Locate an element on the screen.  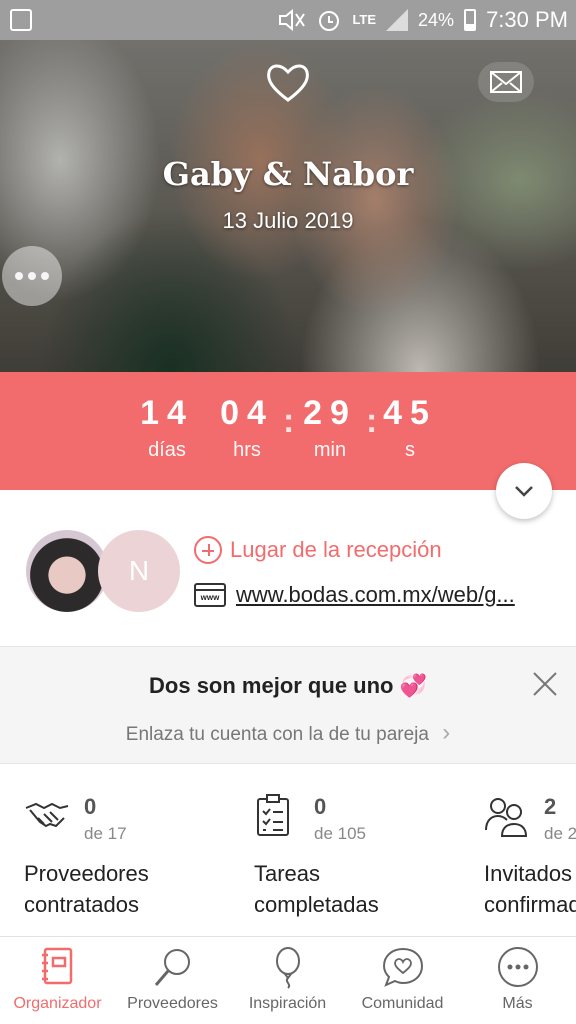
more-options-button is located at coordinates (32, 276).